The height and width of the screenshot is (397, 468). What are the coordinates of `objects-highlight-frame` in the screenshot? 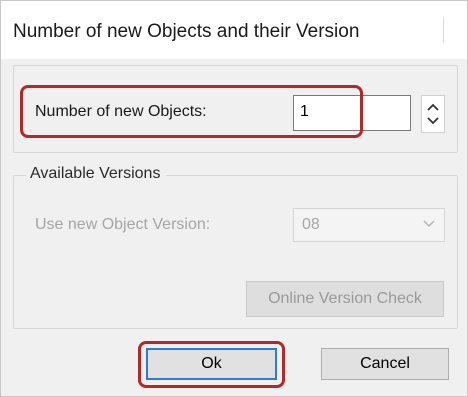 It's located at (191, 111).